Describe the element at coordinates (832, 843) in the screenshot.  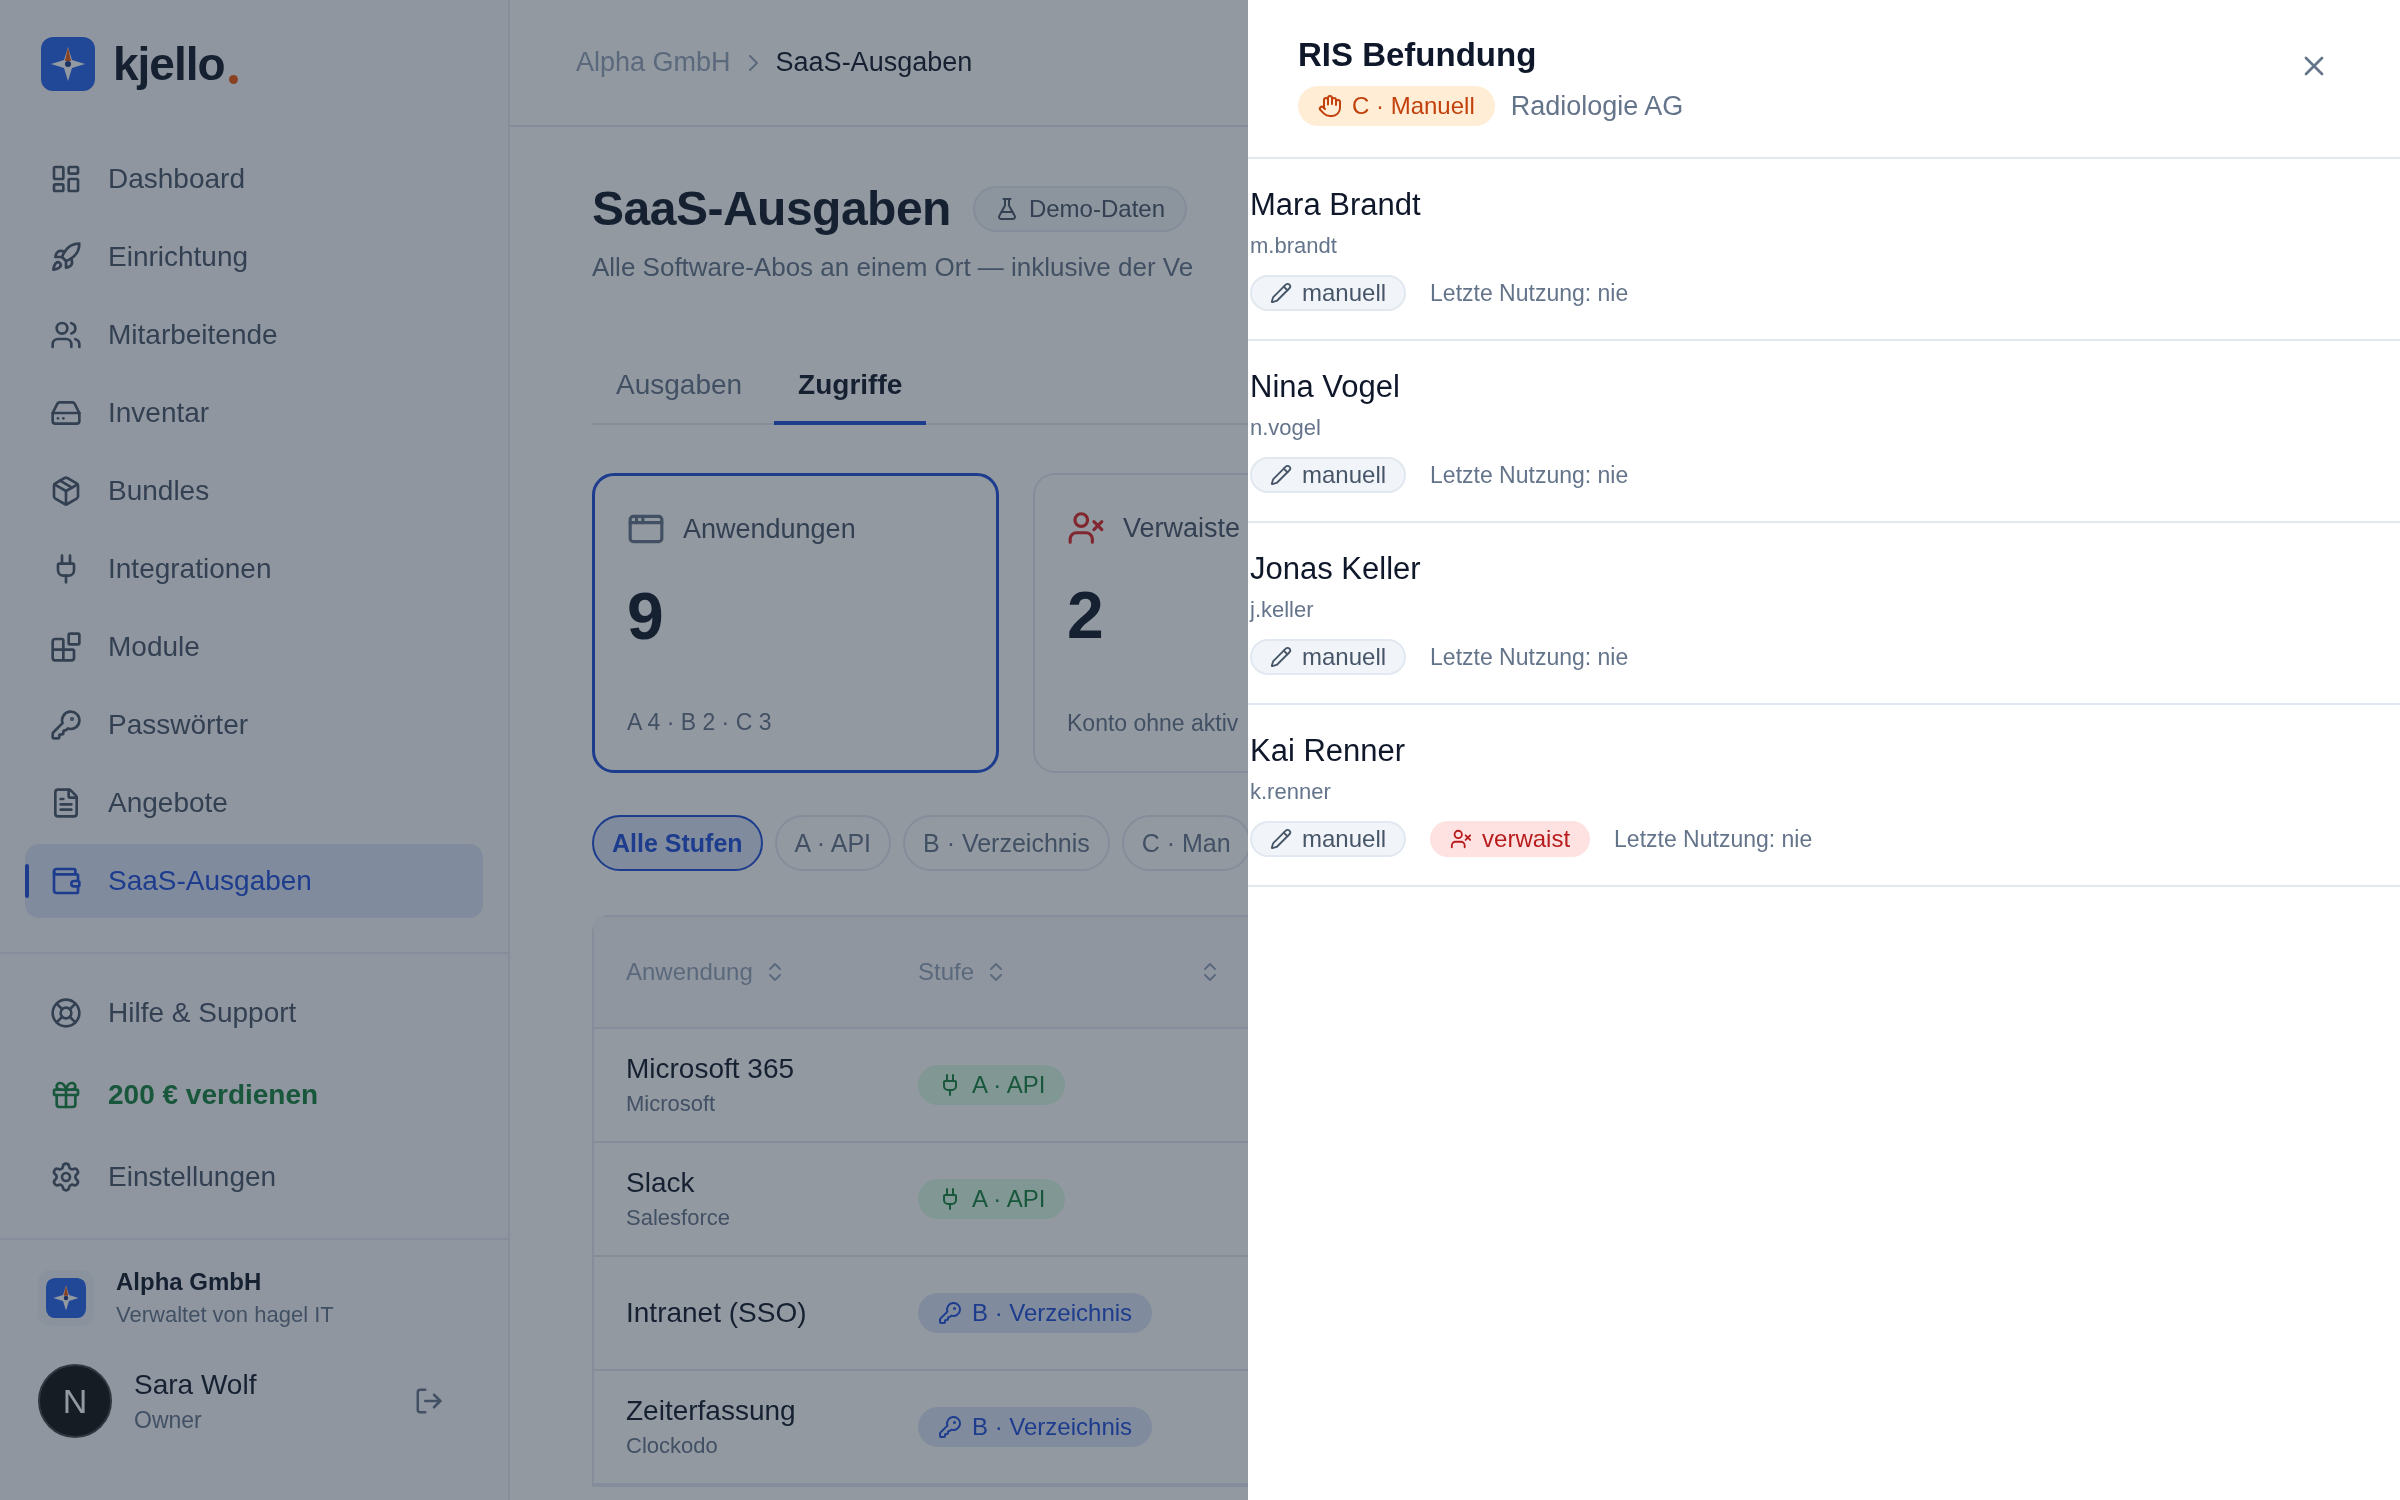
I see `filter-chip: A · API` at that location.